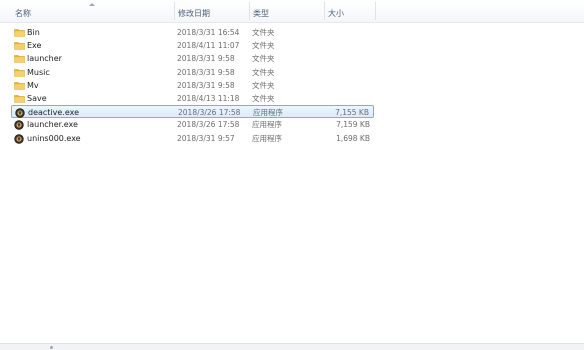  Describe the element at coordinates (38, 72) in the screenshot. I see `file-name: Music` at that location.